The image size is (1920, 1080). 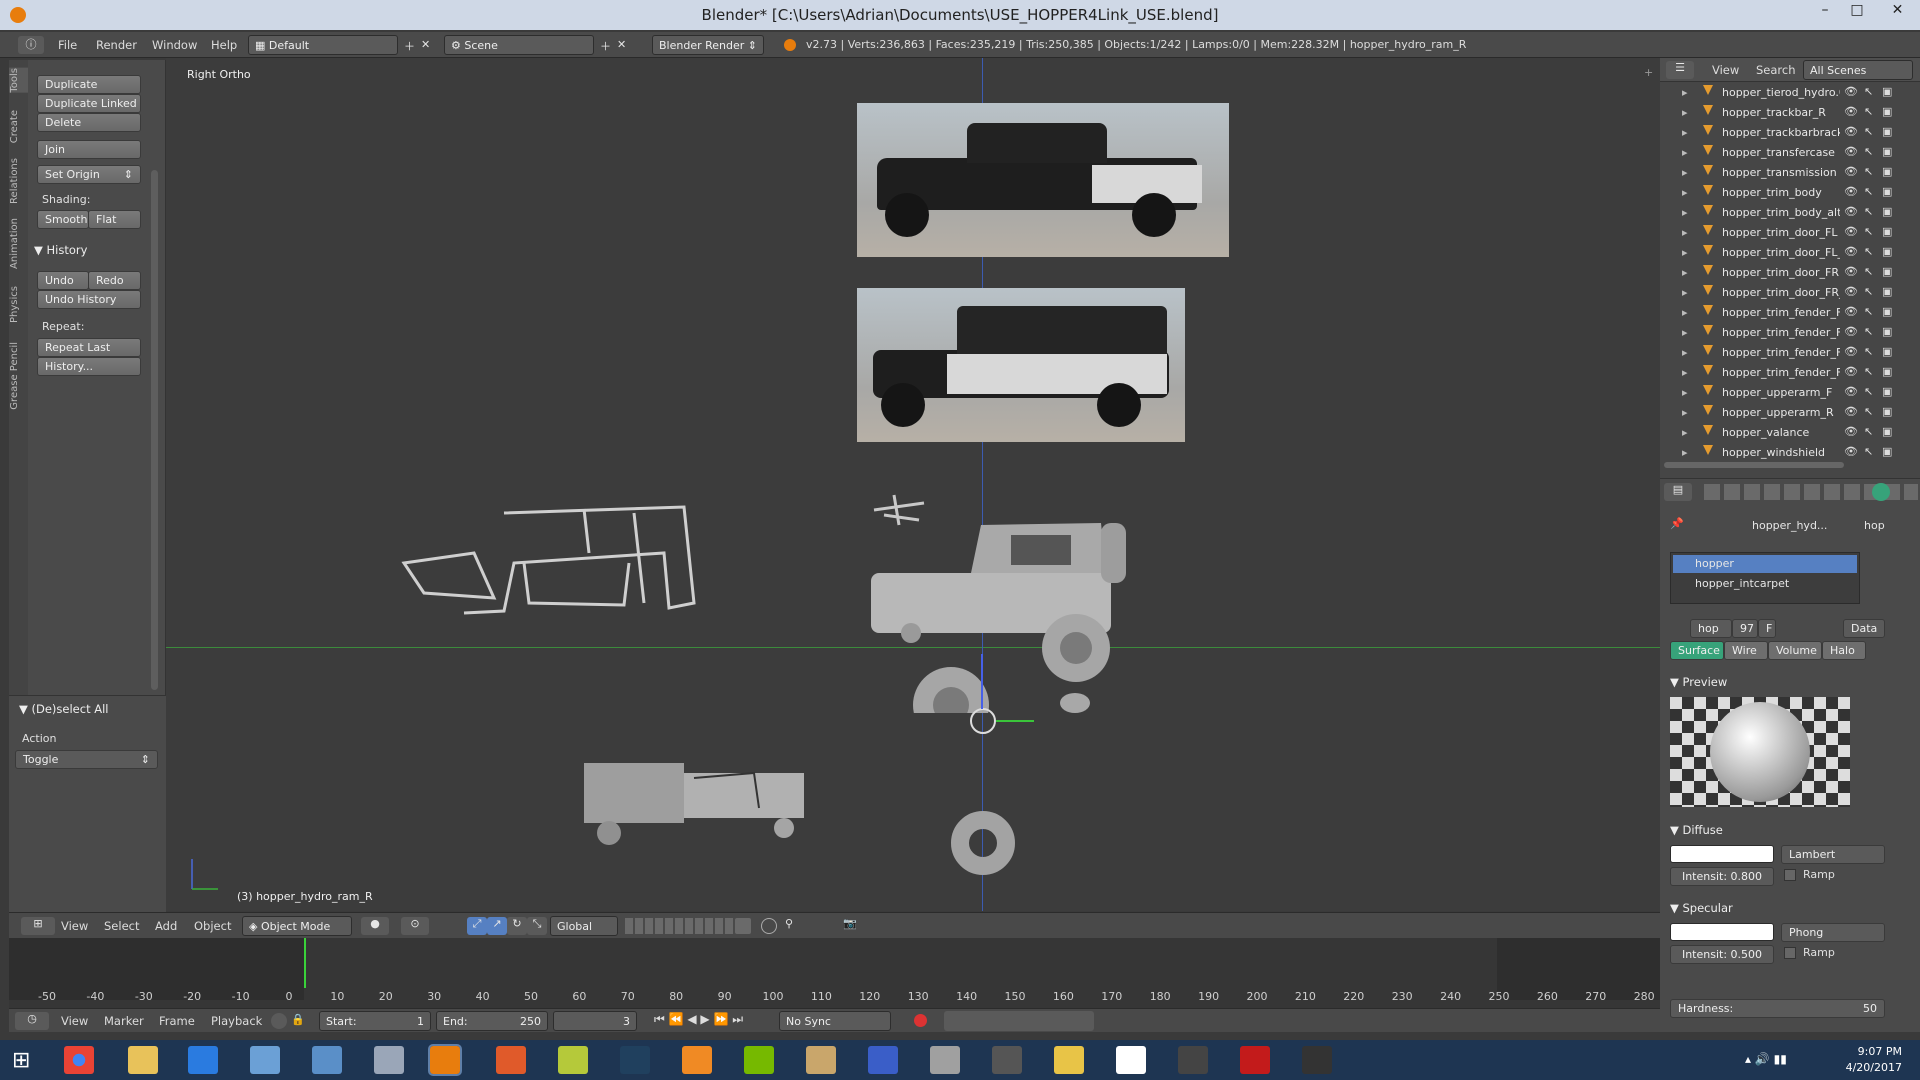 What do you see at coordinates (492, 1021) in the screenshot?
I see `end-frame-field: End: 250` at bounding box center [492, 1021].